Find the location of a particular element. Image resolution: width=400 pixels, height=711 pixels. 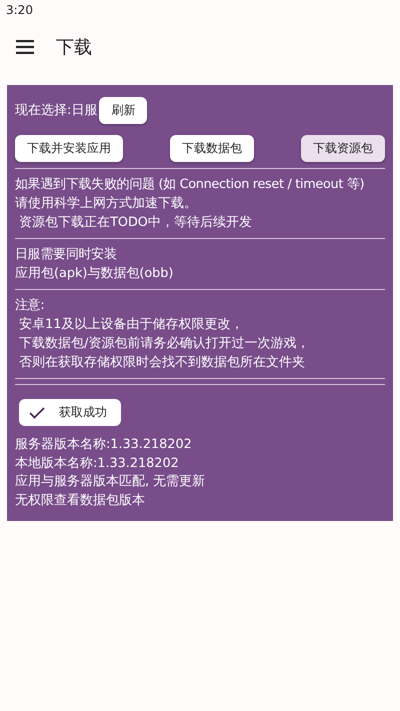

notice-text: 资源包下载正在TODO中，等待后续开发 is located at coordinates (135, 223).